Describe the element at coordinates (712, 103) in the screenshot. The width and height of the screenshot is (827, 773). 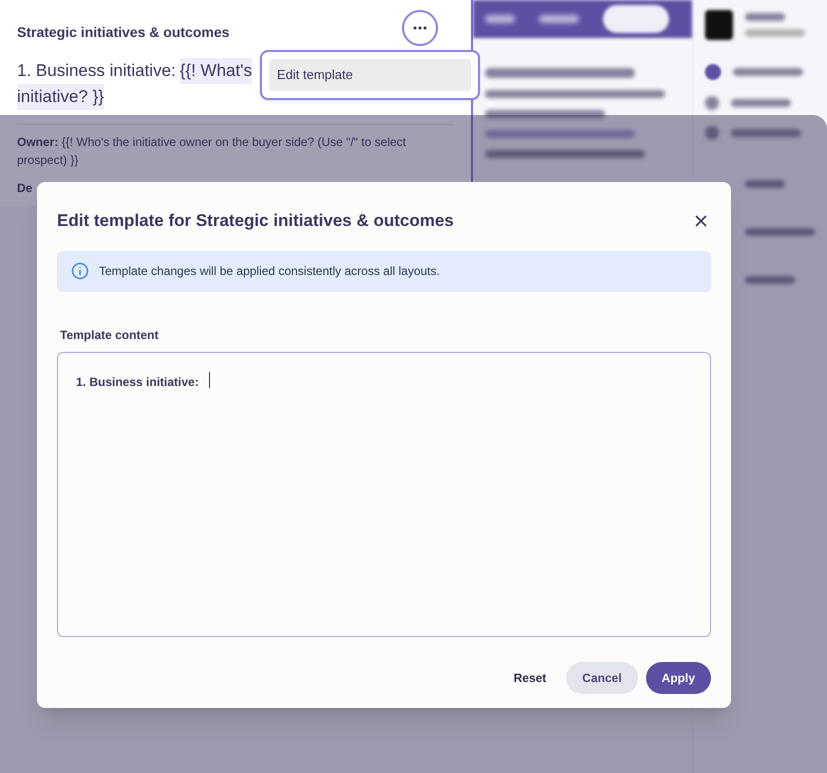
I see `blurred-icon` at that location.